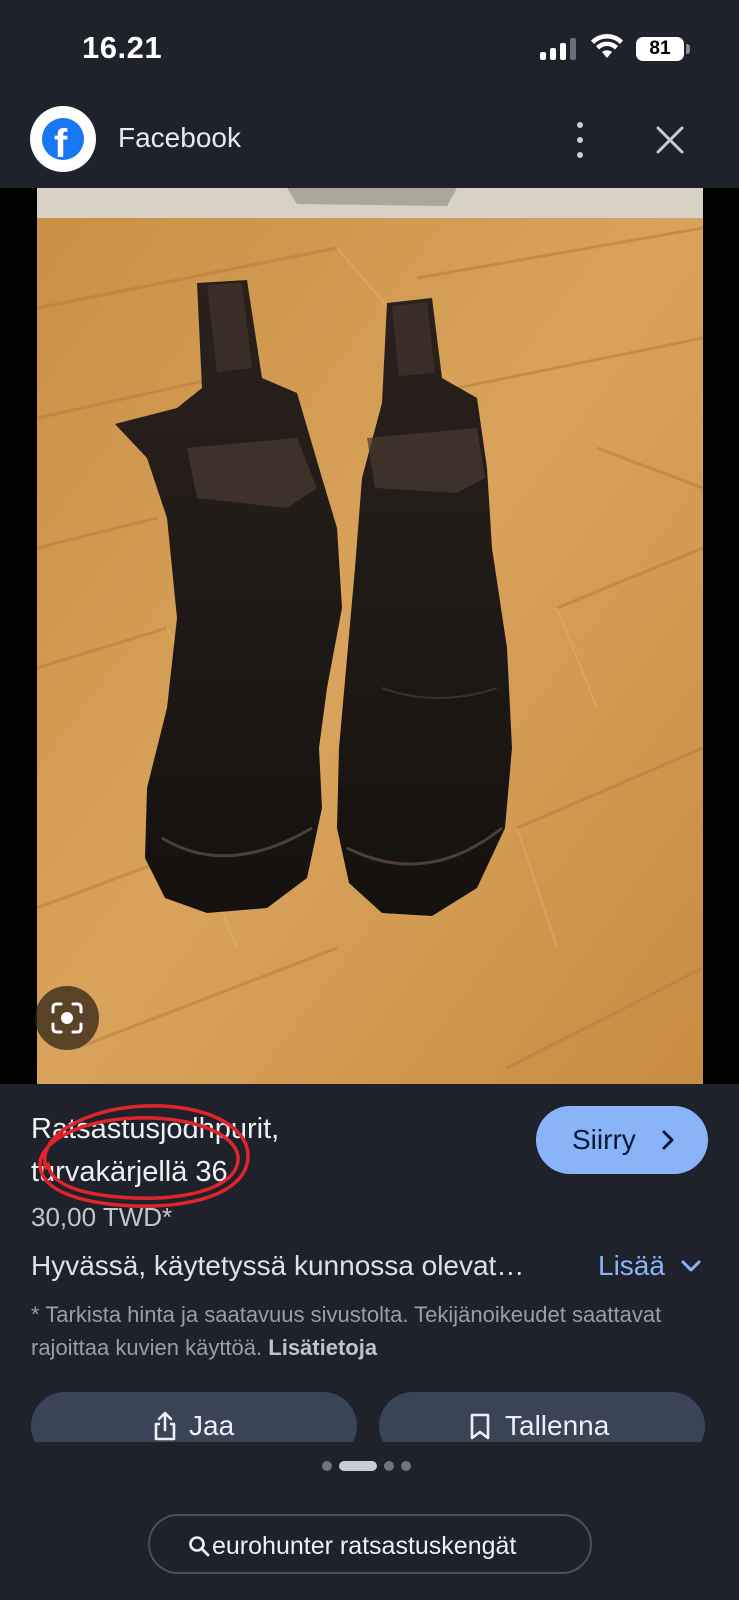 The width and height of the screenshot is (739, 1600). Describe the element at coordinates (212, 1425) in the screenshot. I see `share-button-label: Jaa` at that location.